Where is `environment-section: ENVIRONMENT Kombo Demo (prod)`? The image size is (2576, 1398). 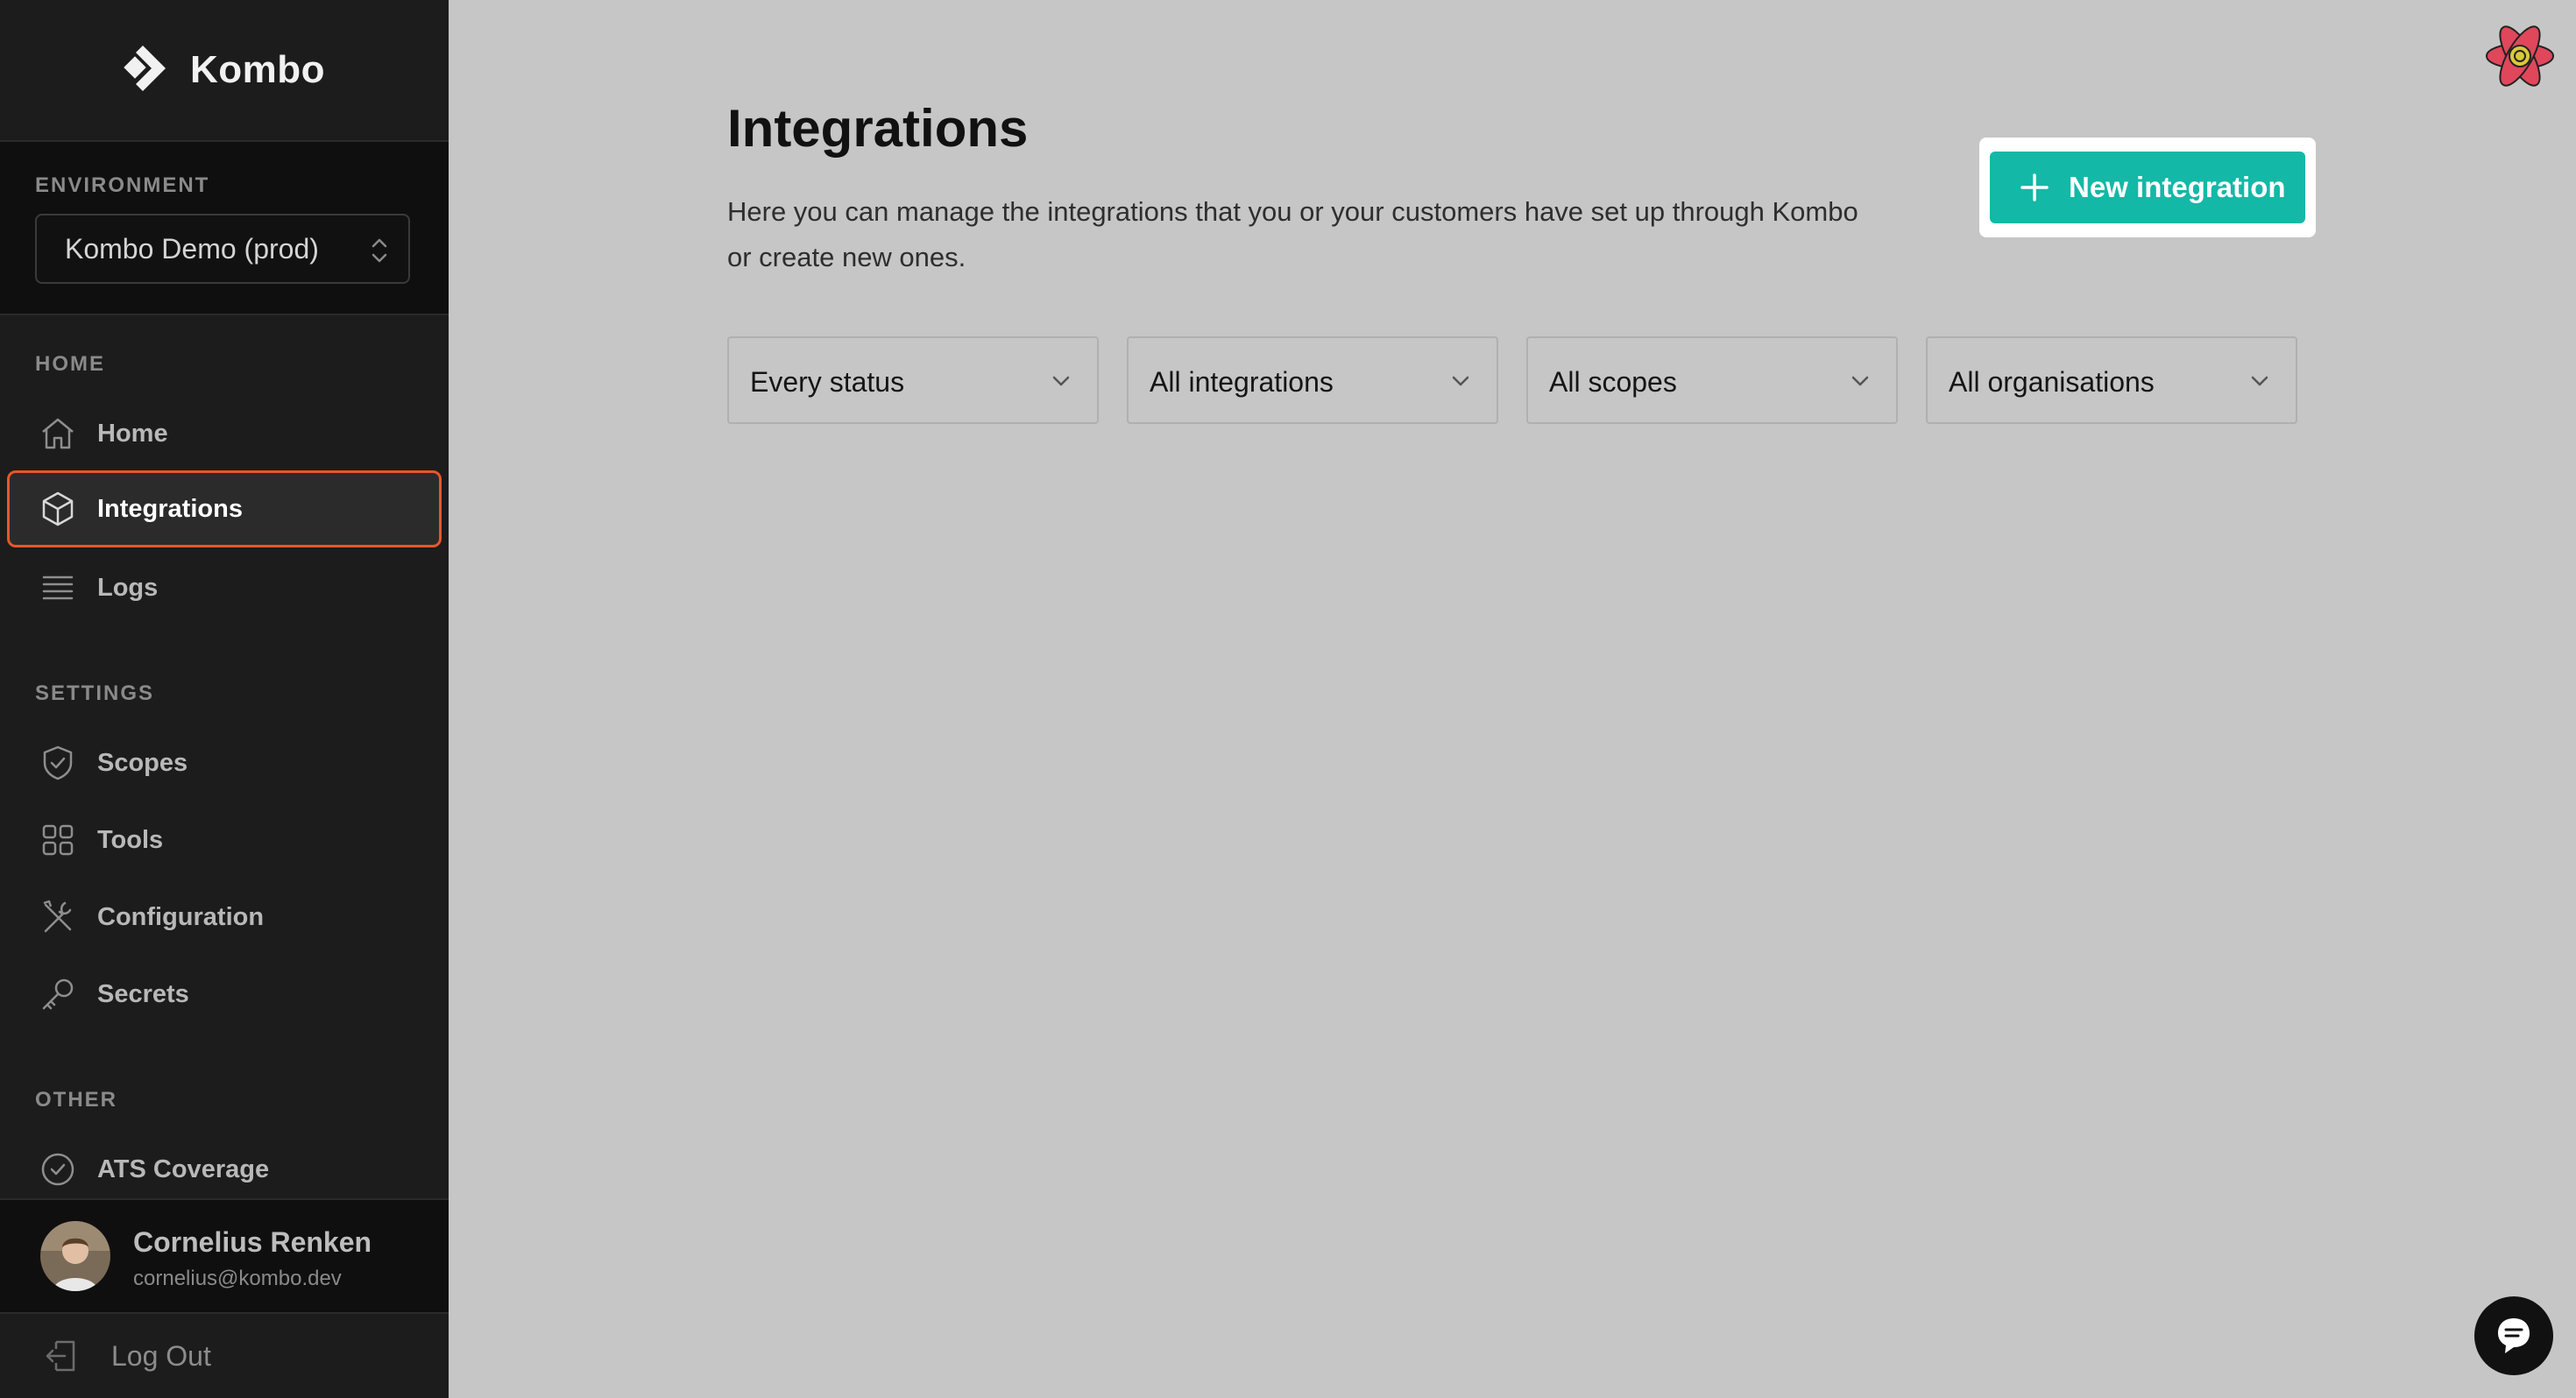
environment-section: ENVIRONMENT Kombo Demo (prod) is located at coordinates (224, 228).